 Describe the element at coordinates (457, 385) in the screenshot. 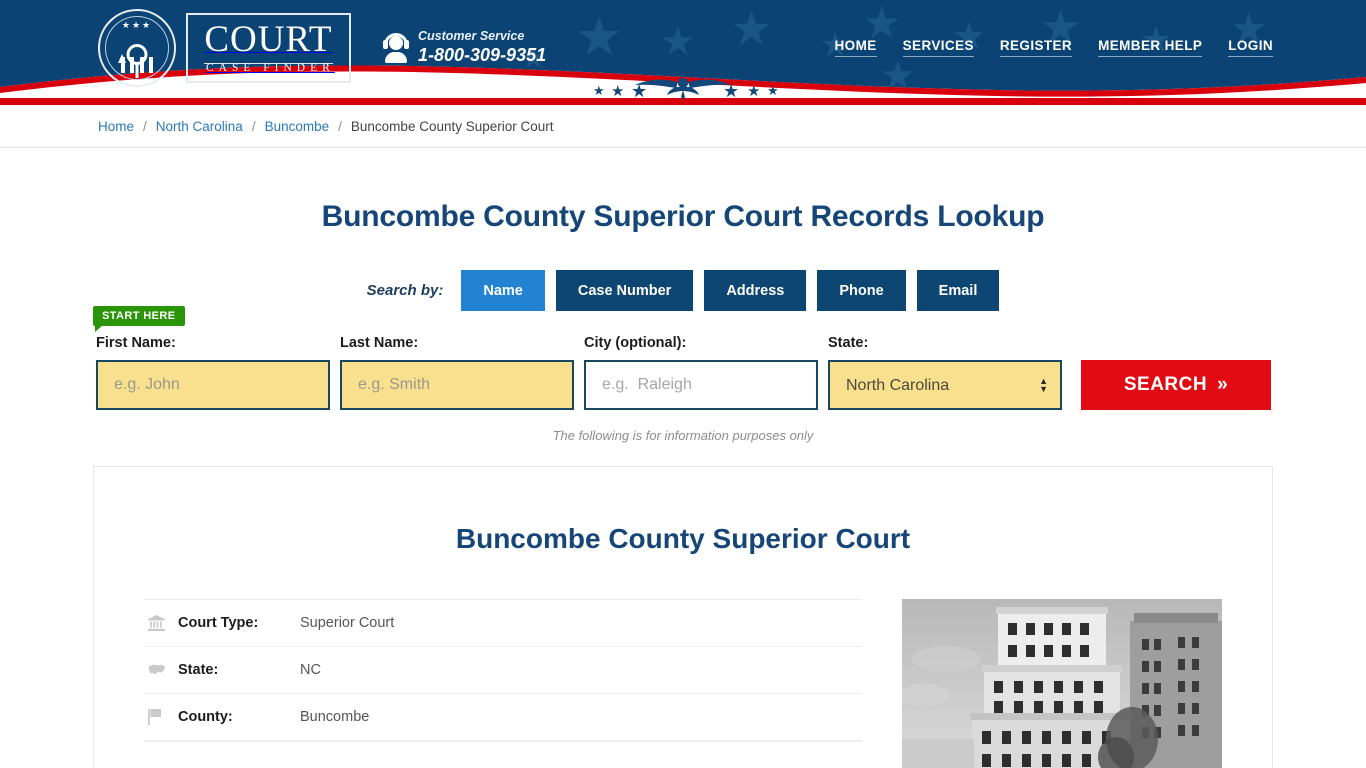

I see `last-name-input` at that location.